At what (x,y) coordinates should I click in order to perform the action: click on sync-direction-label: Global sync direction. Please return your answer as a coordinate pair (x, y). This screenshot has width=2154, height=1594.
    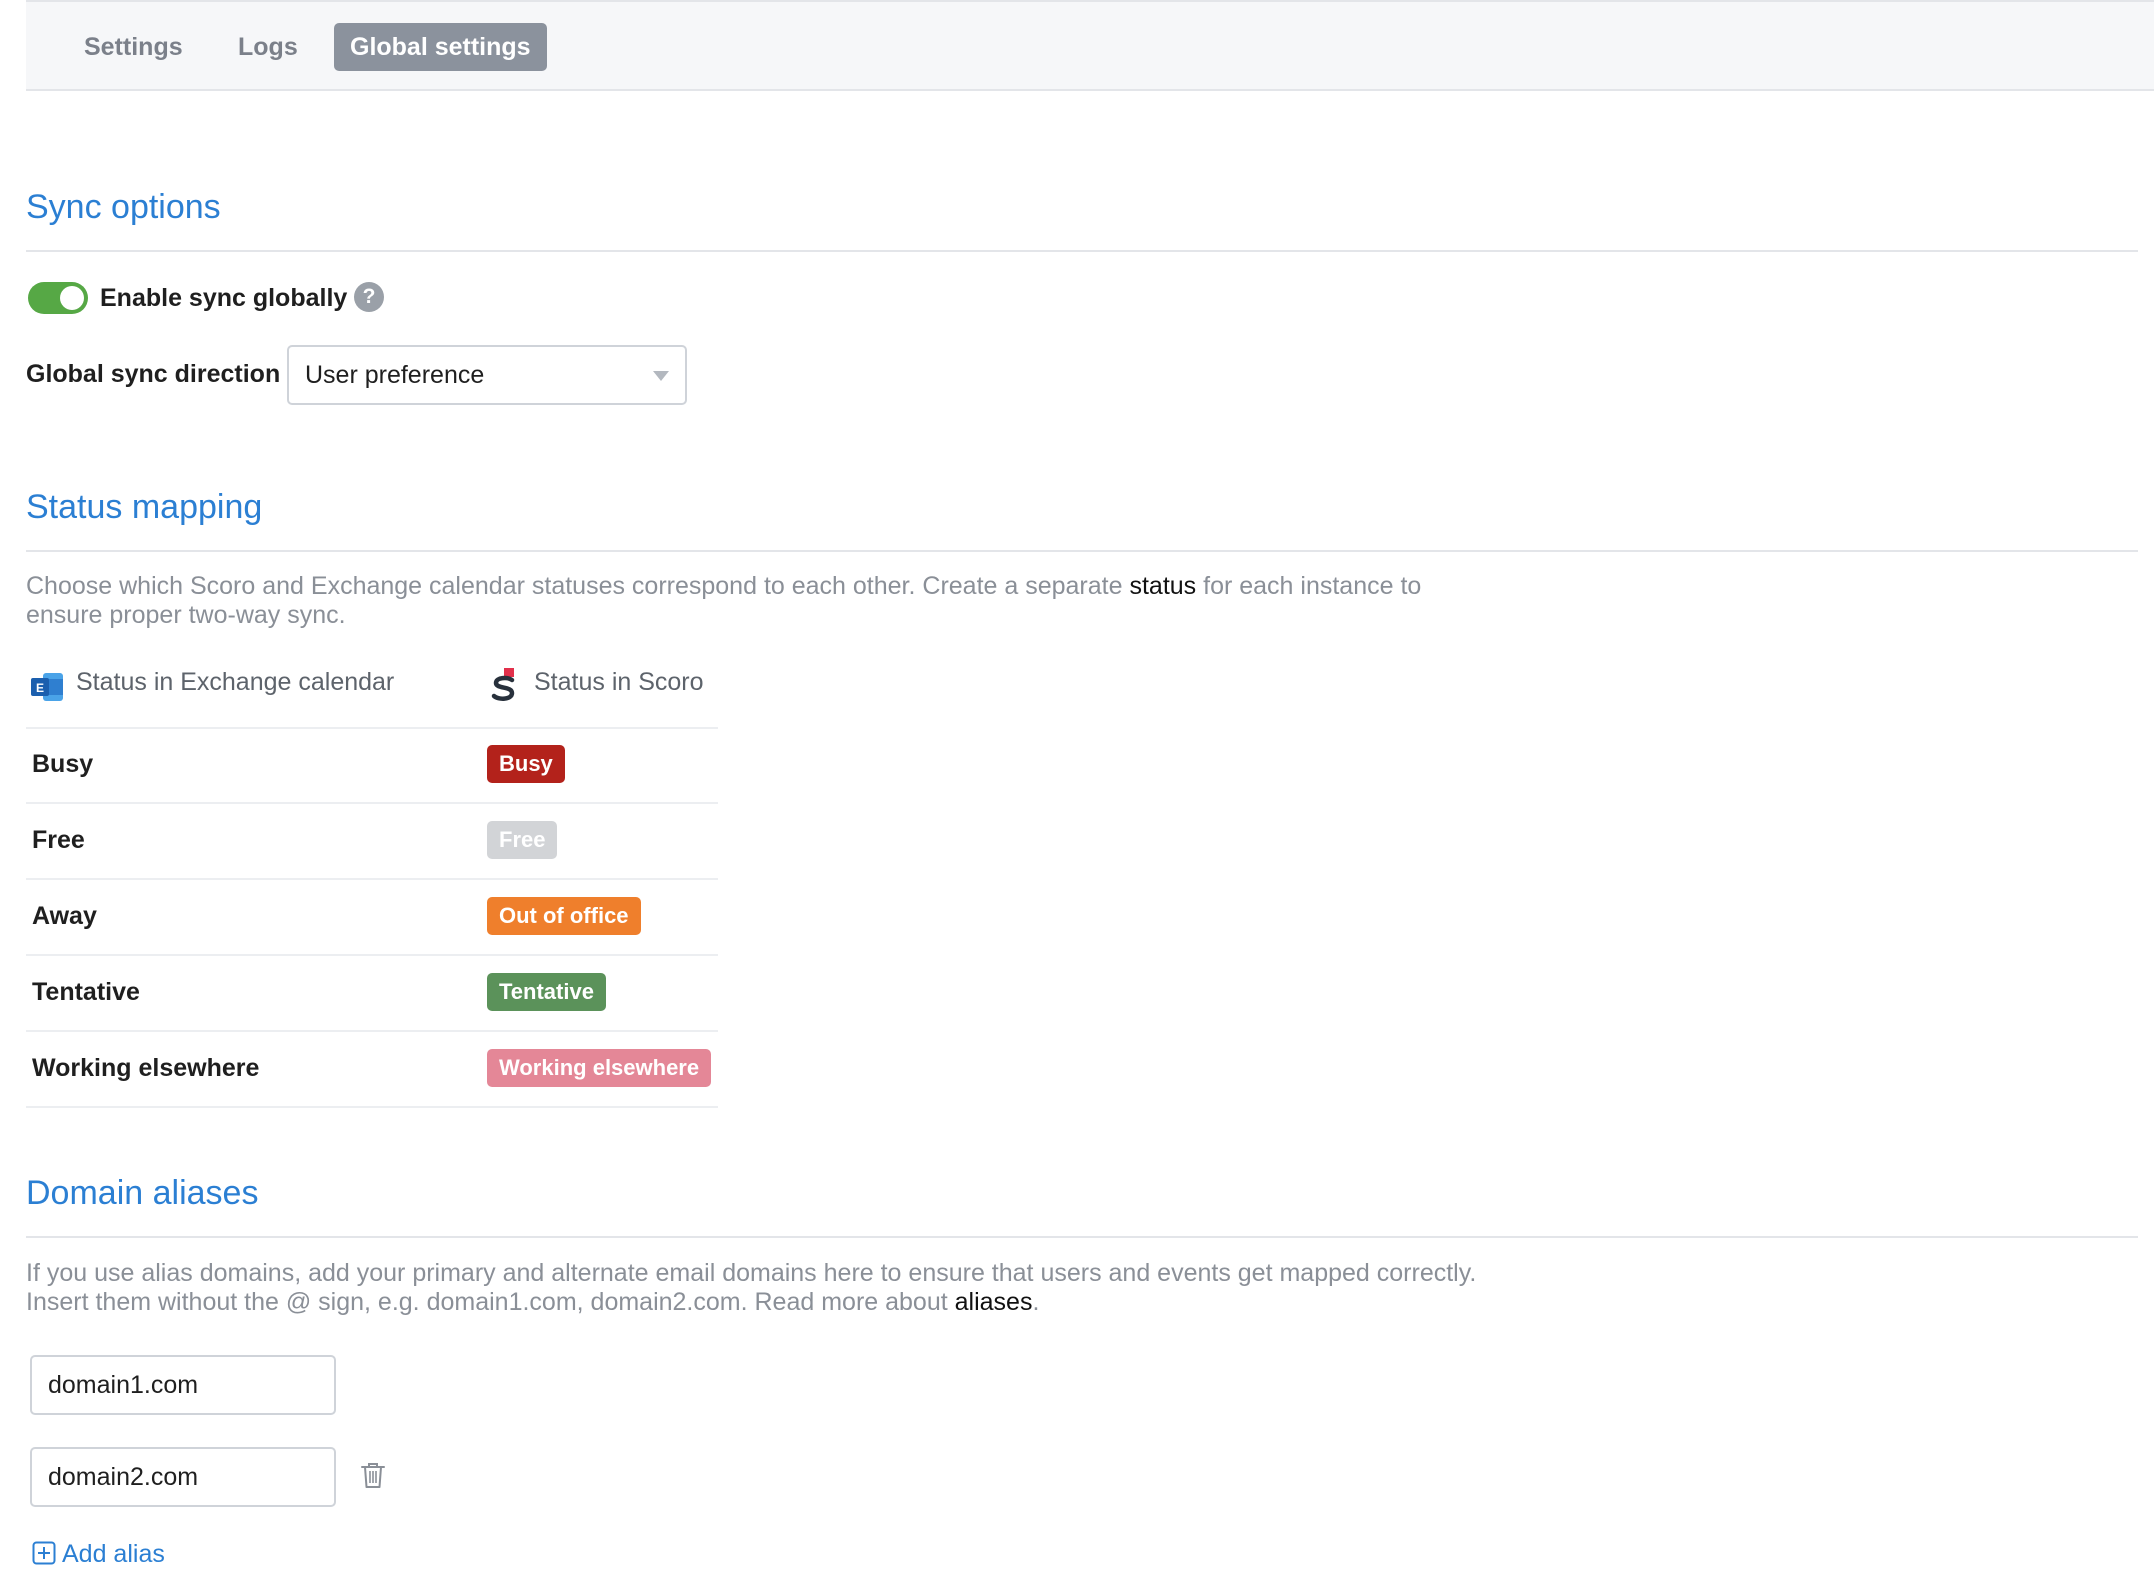
    Looking at the image, I should click on (153, 374).